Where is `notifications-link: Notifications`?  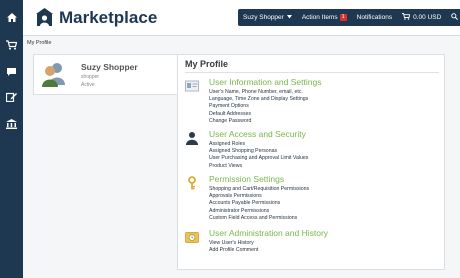
notifications-link: Notifications is located at coordinates (374, 17).